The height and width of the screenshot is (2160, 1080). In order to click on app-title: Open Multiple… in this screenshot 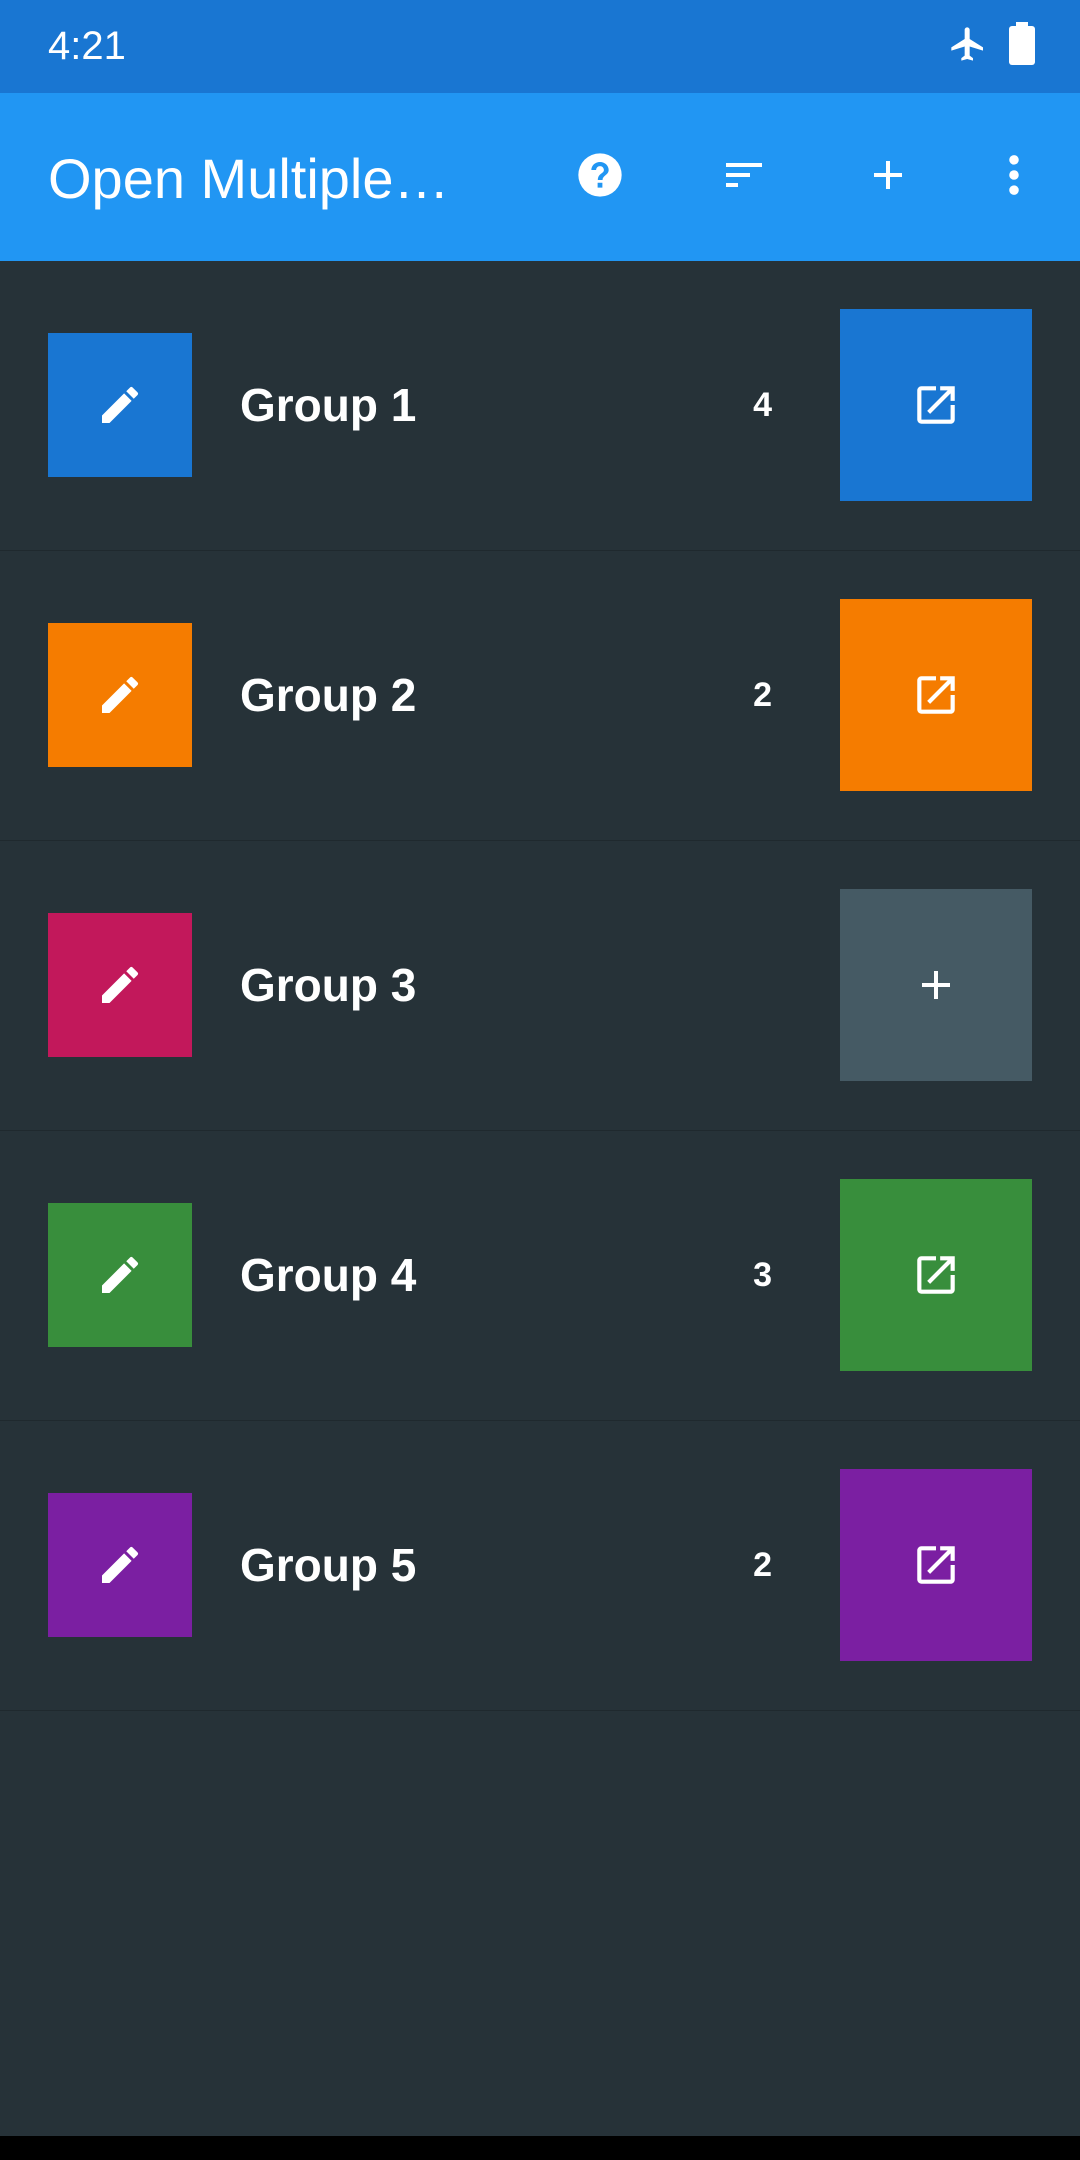, I will do `click(249, 178)`.